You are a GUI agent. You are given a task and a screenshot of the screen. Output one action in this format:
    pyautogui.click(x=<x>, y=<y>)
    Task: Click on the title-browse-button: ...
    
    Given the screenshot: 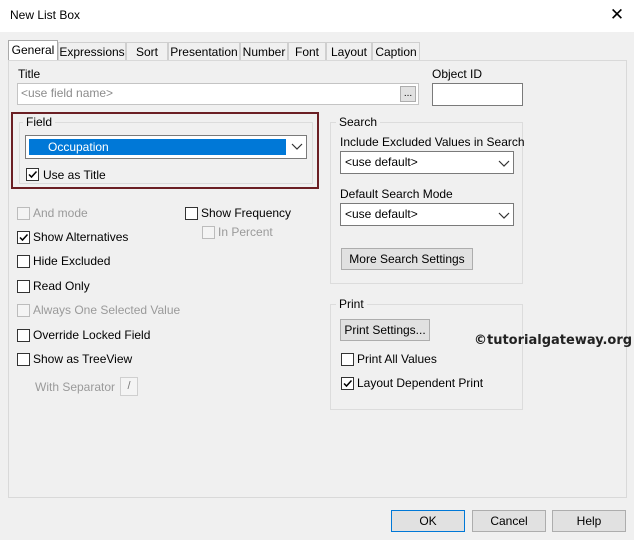 What is the action you would take?
    pyautogui.click(x=408, y=94)
    